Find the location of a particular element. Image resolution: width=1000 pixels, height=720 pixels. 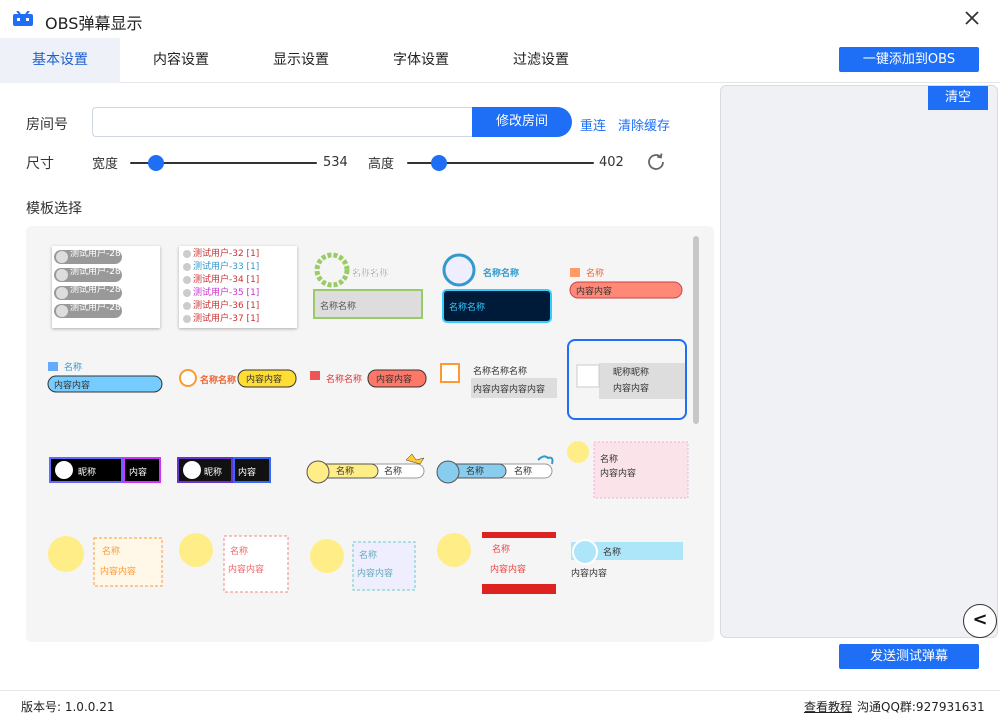

template-cyan-dashed: 名称 内容内容 is located at coordinates (365, 567).